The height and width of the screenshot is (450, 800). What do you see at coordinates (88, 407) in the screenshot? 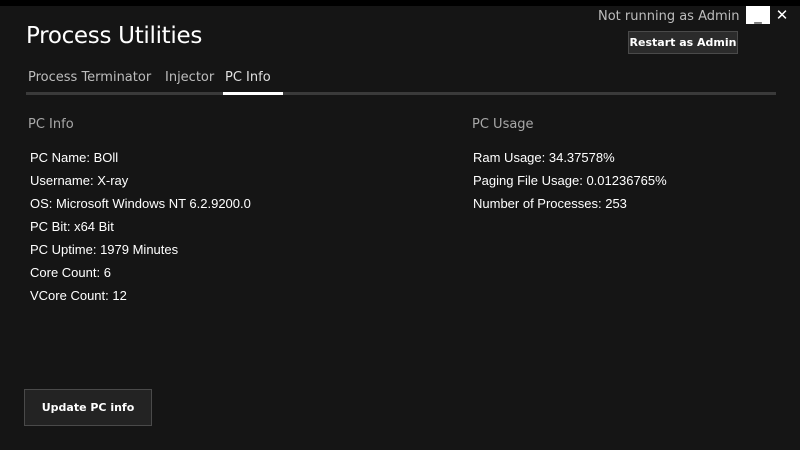
I see `update-pc-info-button: Update PC info` at bounding box center [88, 407].